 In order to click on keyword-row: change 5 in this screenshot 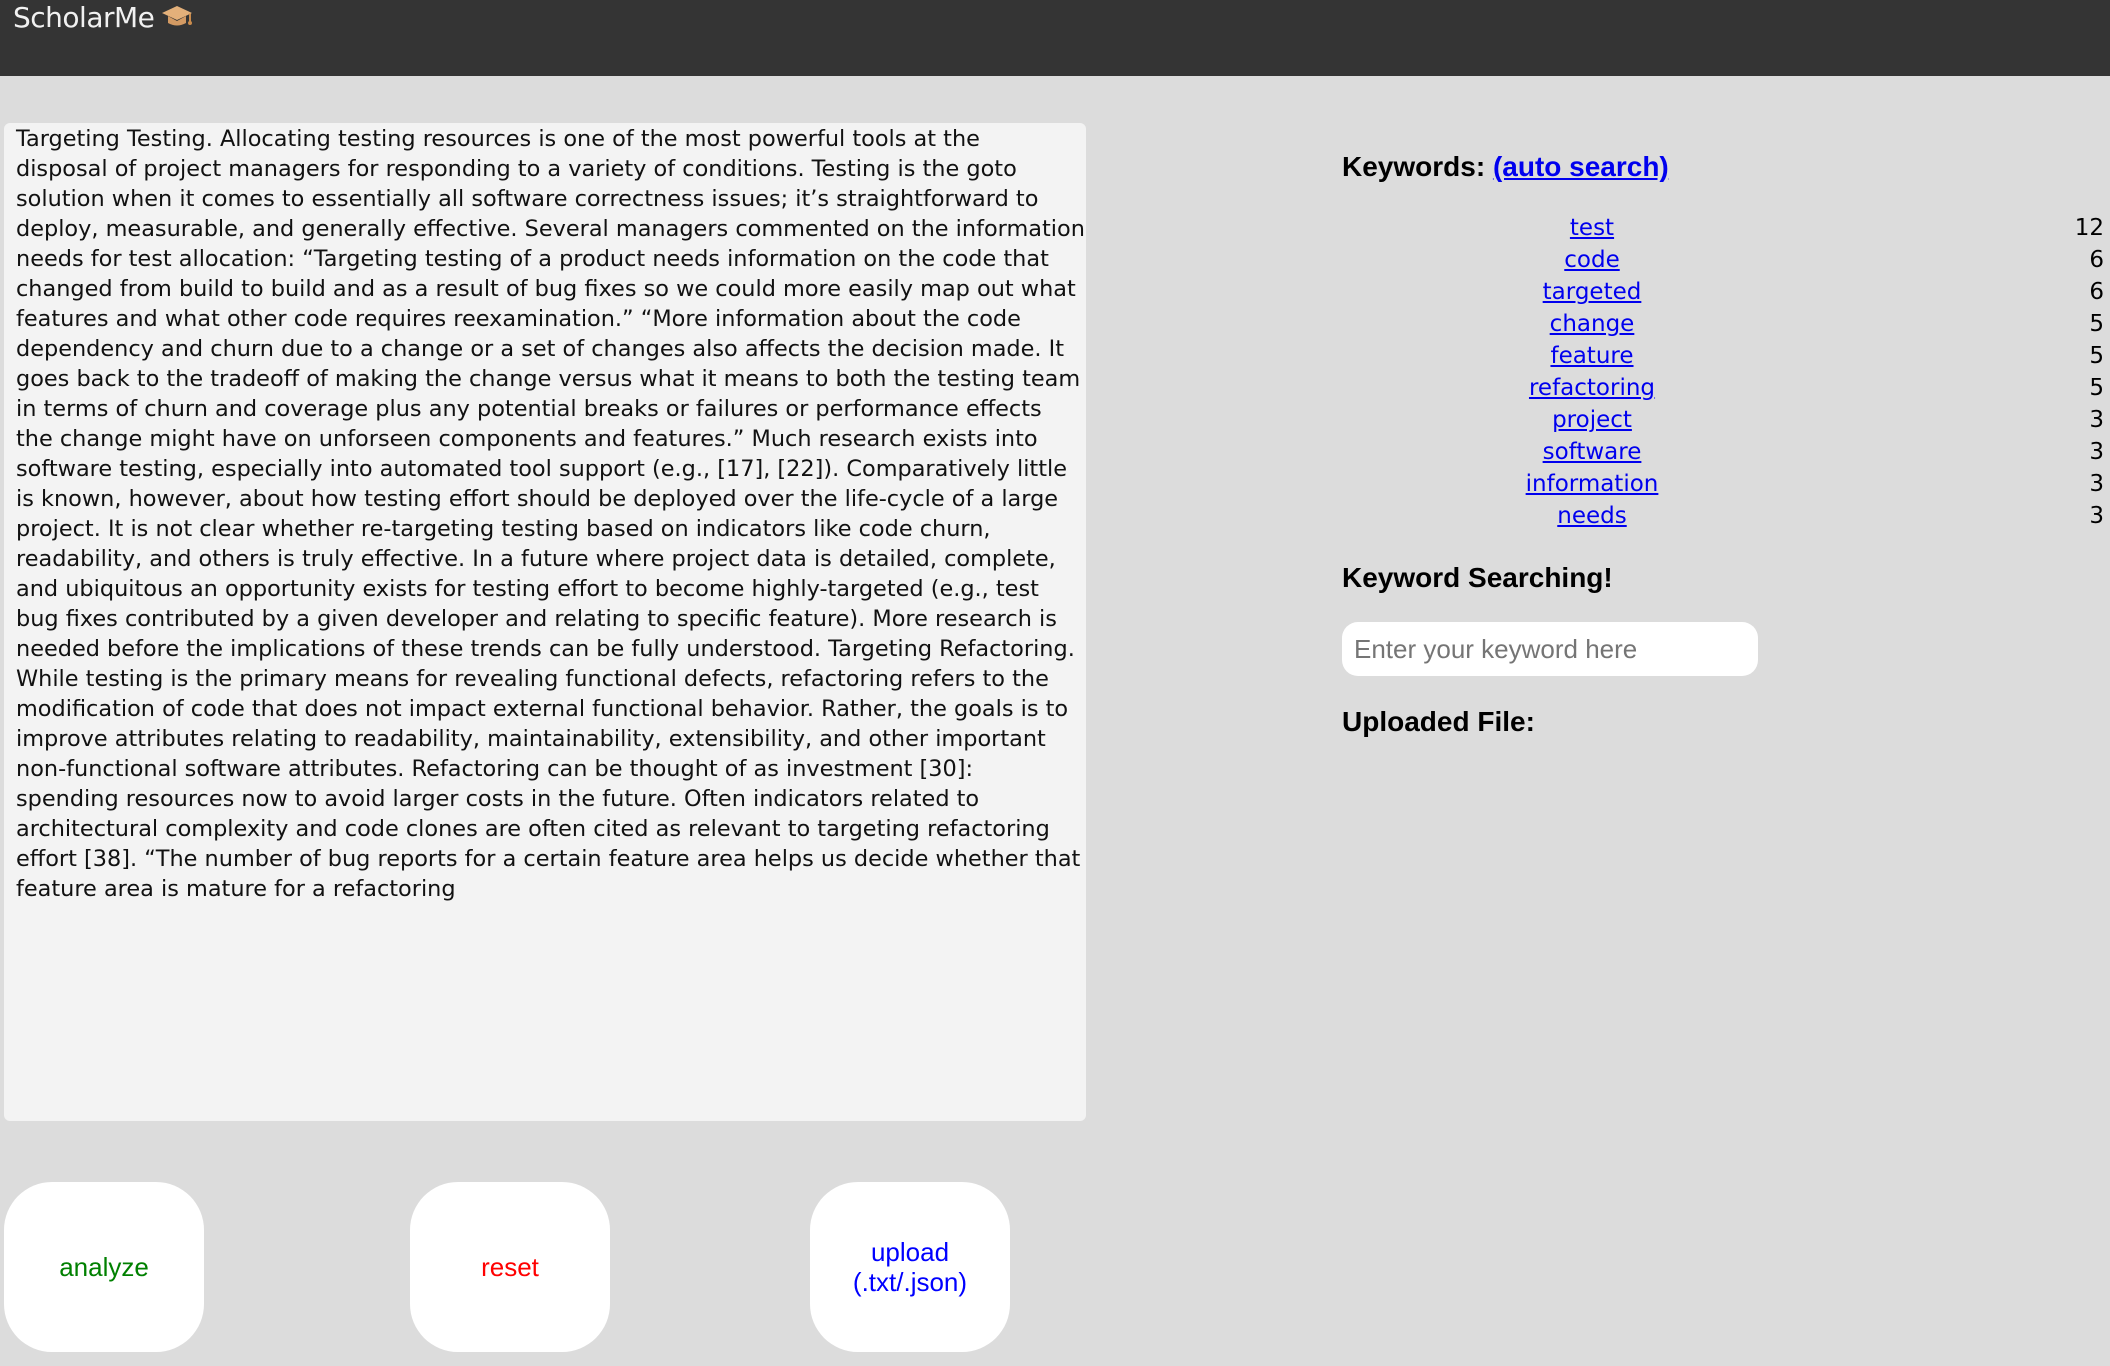, I will do `click(1723, 324)`.